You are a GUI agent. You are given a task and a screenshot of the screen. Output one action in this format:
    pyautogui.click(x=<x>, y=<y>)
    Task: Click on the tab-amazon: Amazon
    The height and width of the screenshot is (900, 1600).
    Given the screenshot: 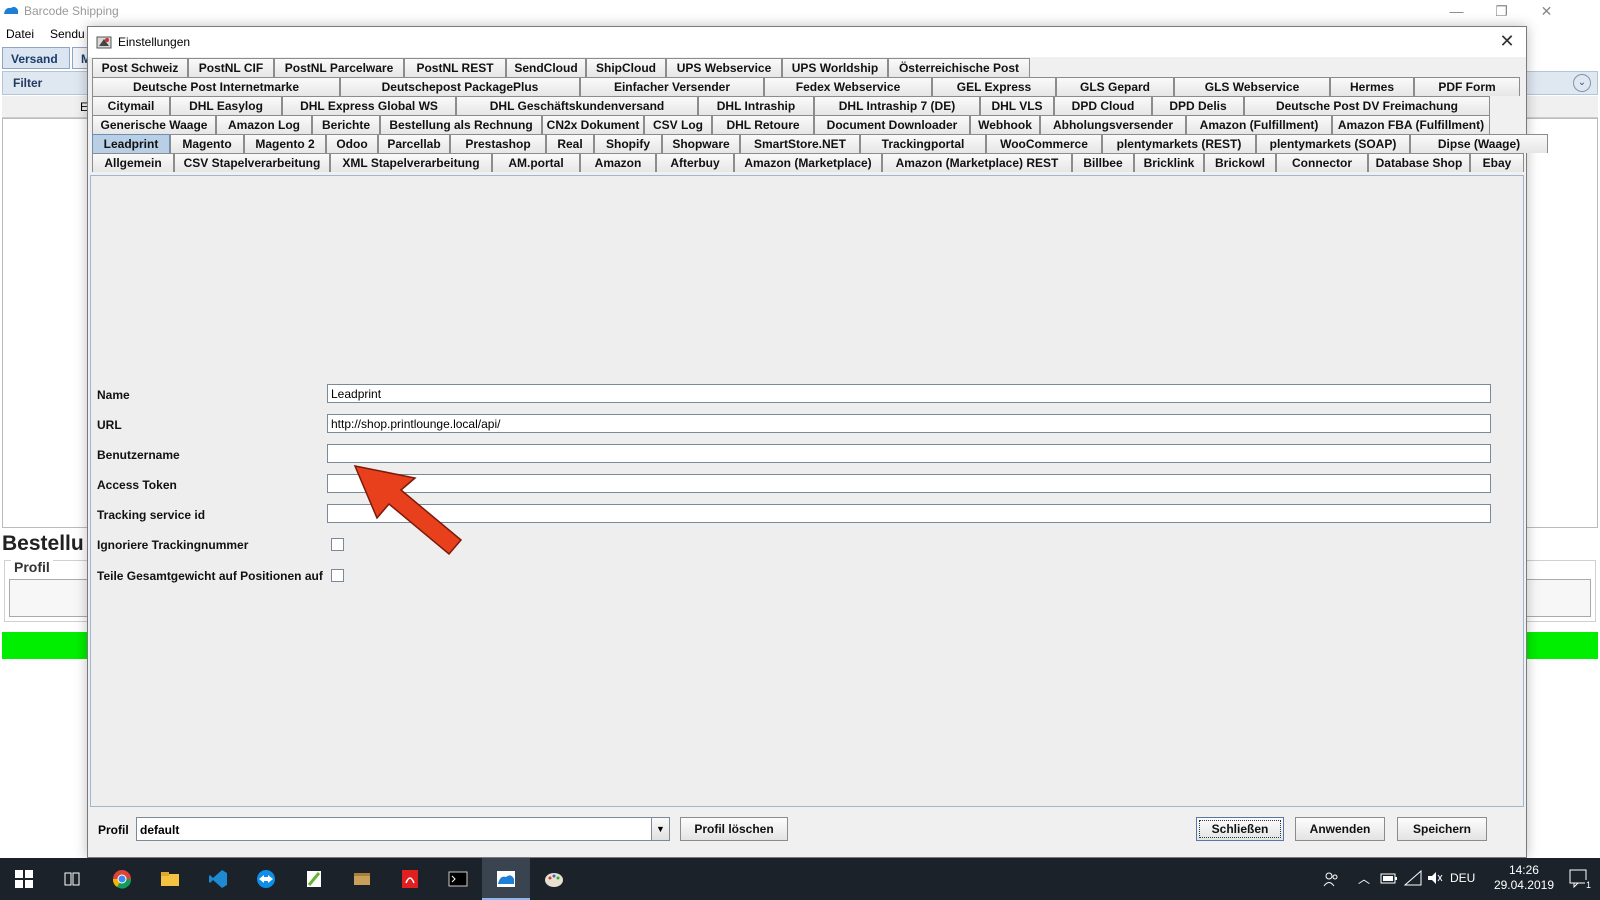 What is the action you would take?
    pyautogui.click(x=618, y=162)
    